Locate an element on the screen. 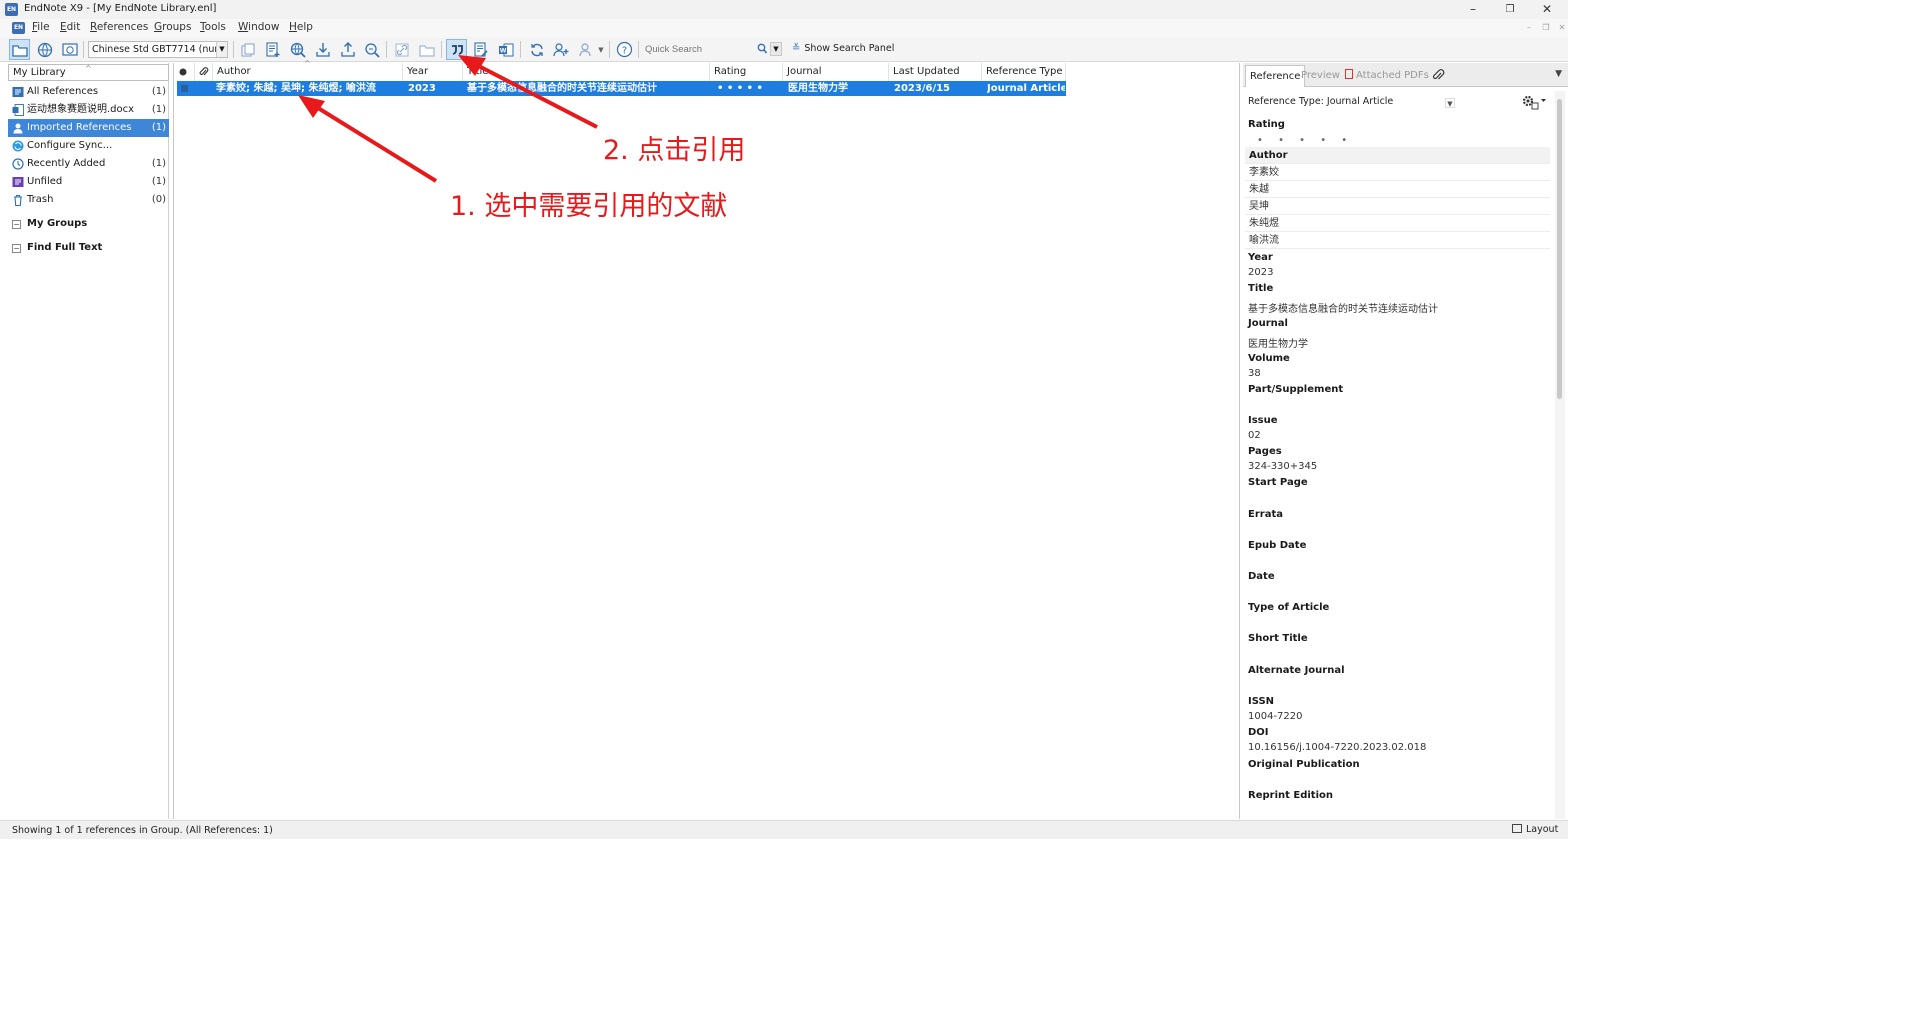  field-label-short-title: Short Title is located at coordinates (1278, 638).